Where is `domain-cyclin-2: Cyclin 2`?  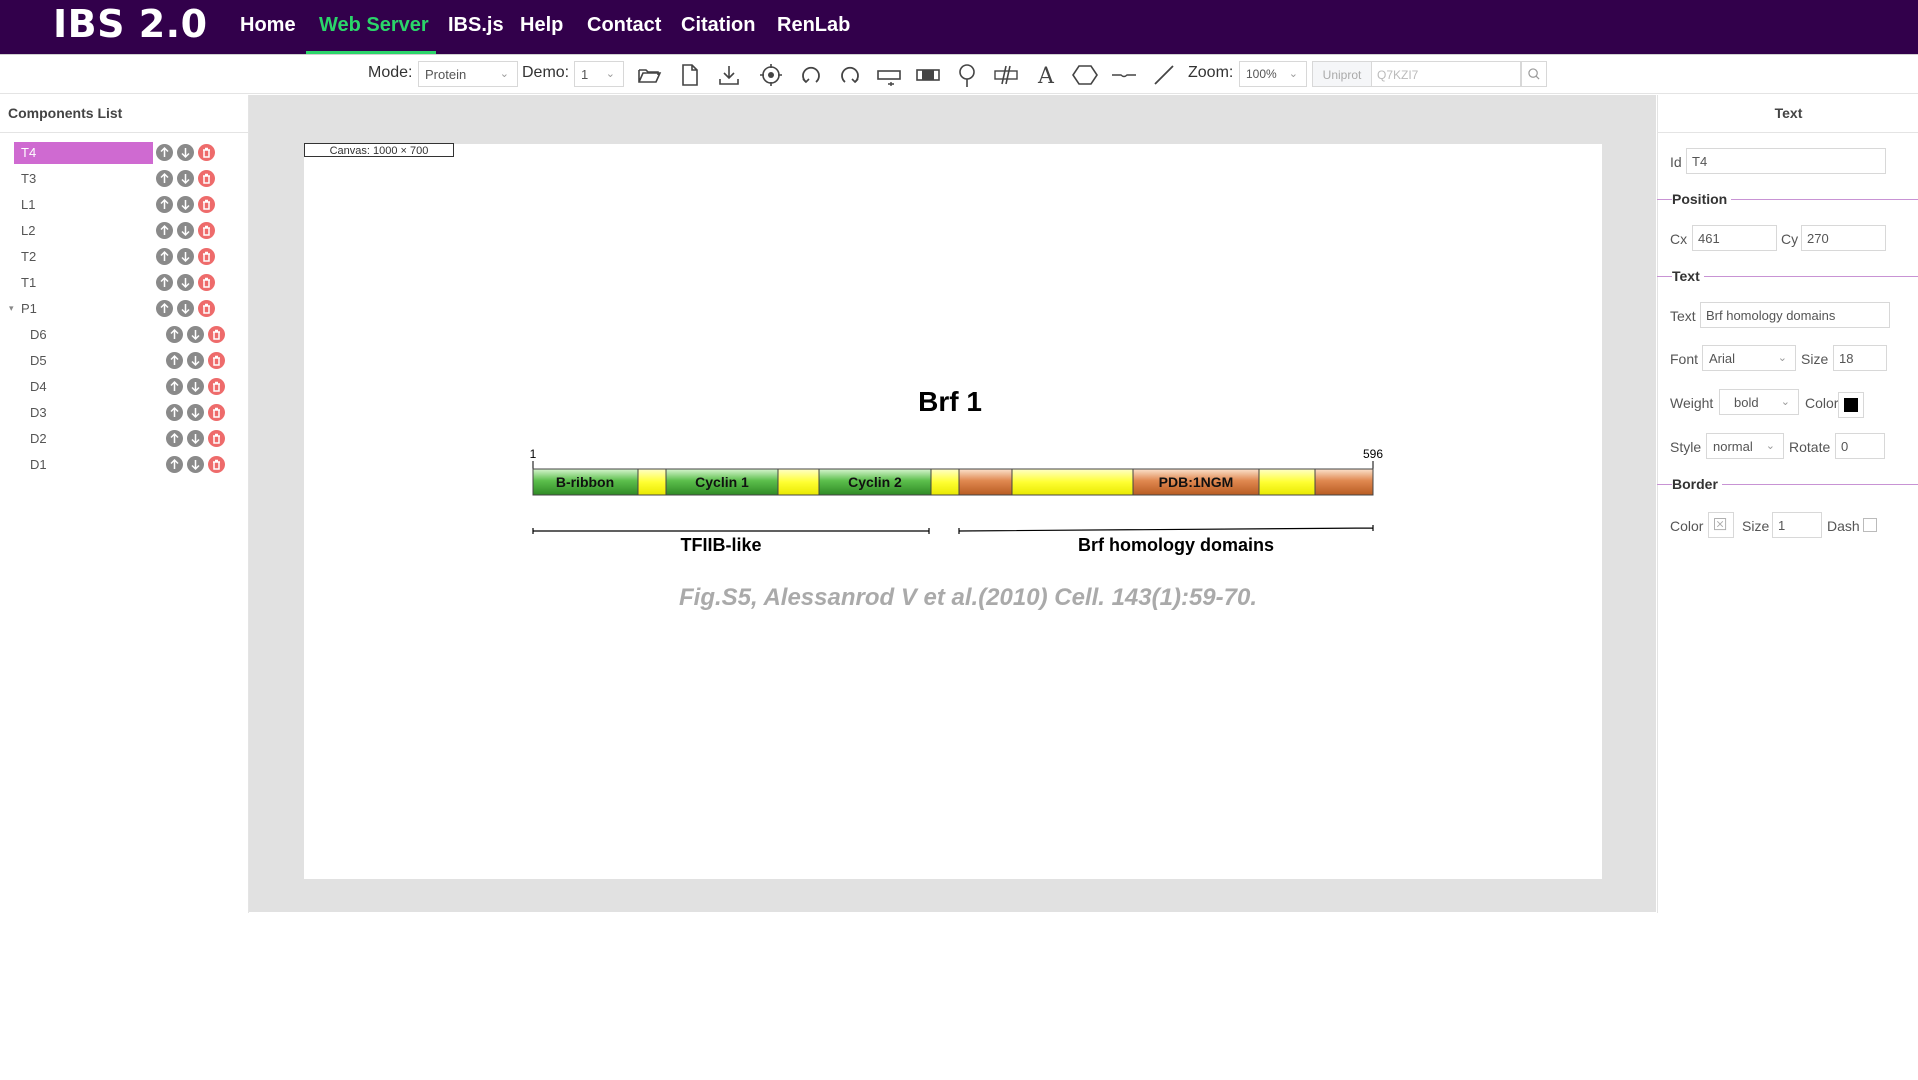
domain-cyclin-2: Cyclin 2 is located at coordinates (875, 482).